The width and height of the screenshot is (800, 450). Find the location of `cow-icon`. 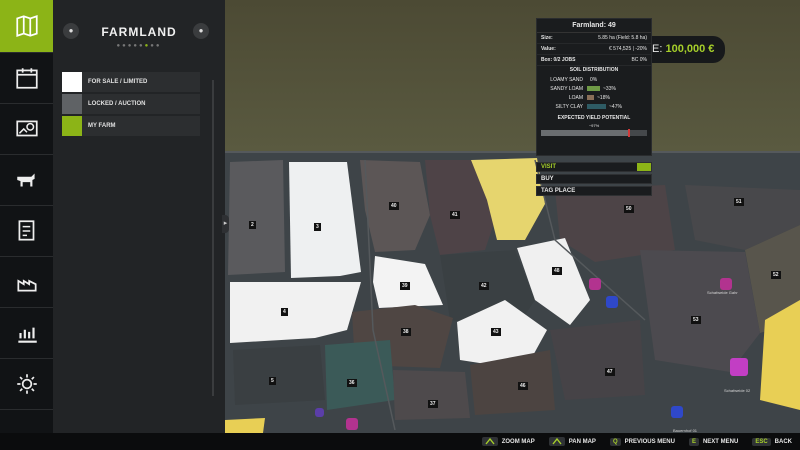

cow-icon is located at coordinates (25, 180).